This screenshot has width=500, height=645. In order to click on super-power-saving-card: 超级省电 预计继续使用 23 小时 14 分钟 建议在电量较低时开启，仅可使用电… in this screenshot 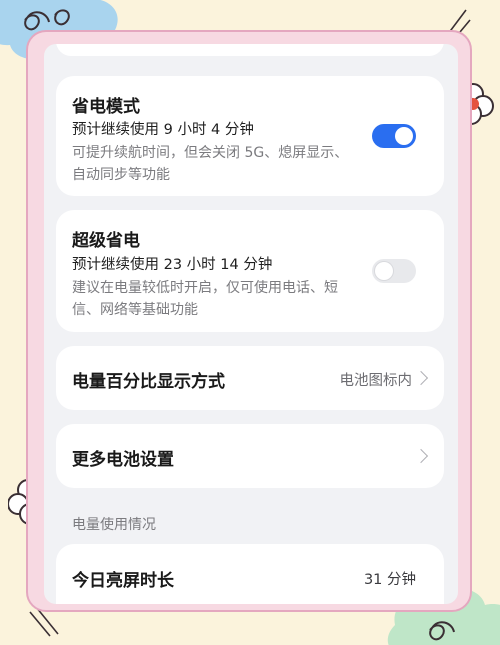, I will do `click(250, 271)`.